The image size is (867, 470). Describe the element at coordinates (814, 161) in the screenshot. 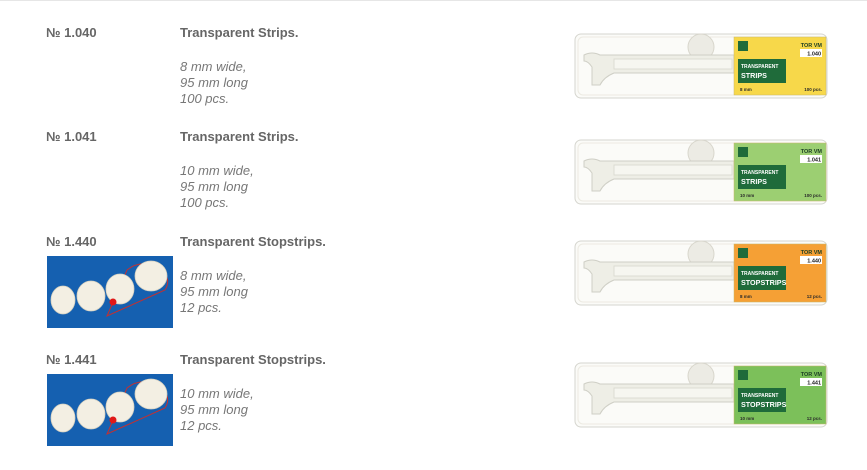

I see `label-number: 1.041` at that location.